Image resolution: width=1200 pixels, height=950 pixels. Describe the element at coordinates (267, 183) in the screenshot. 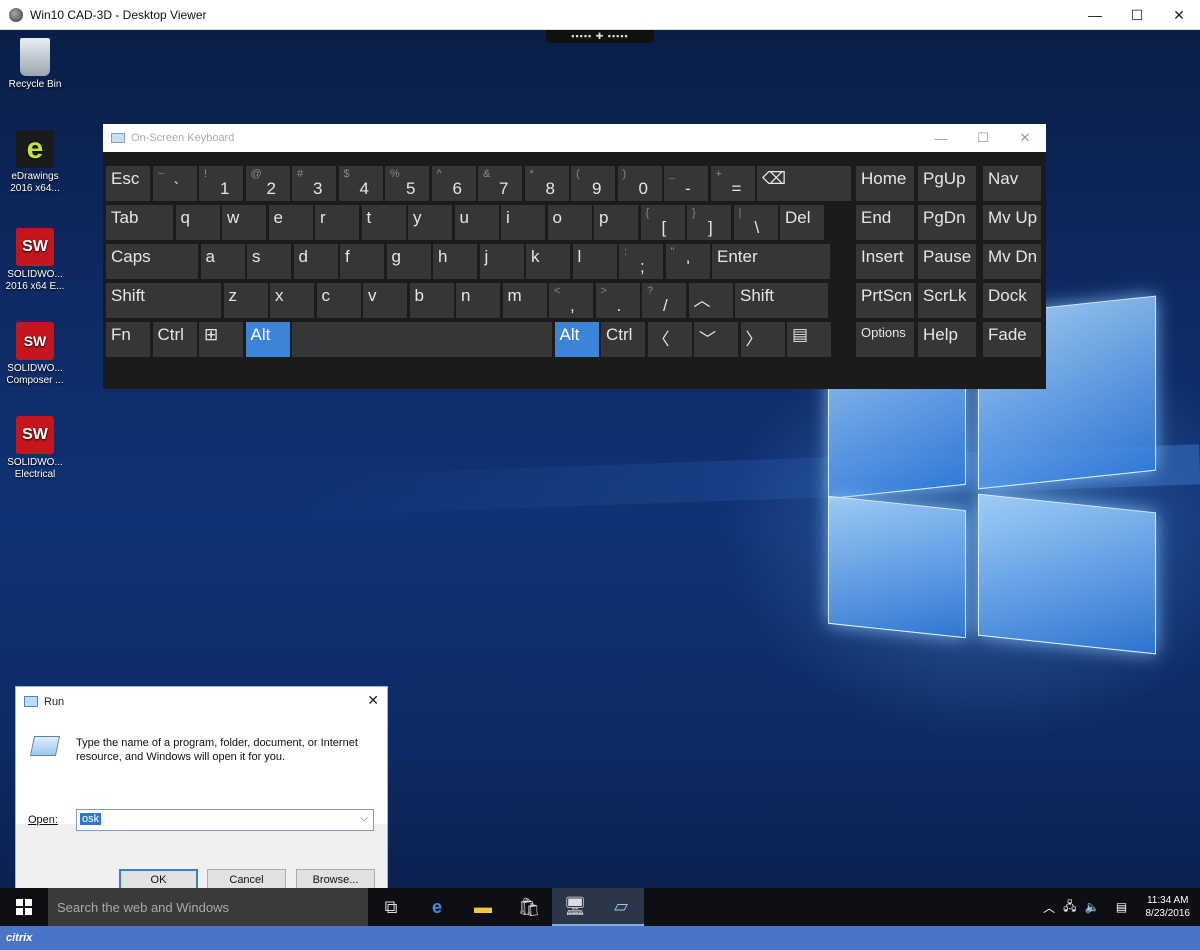

I see `osk-key: @2` at that location.